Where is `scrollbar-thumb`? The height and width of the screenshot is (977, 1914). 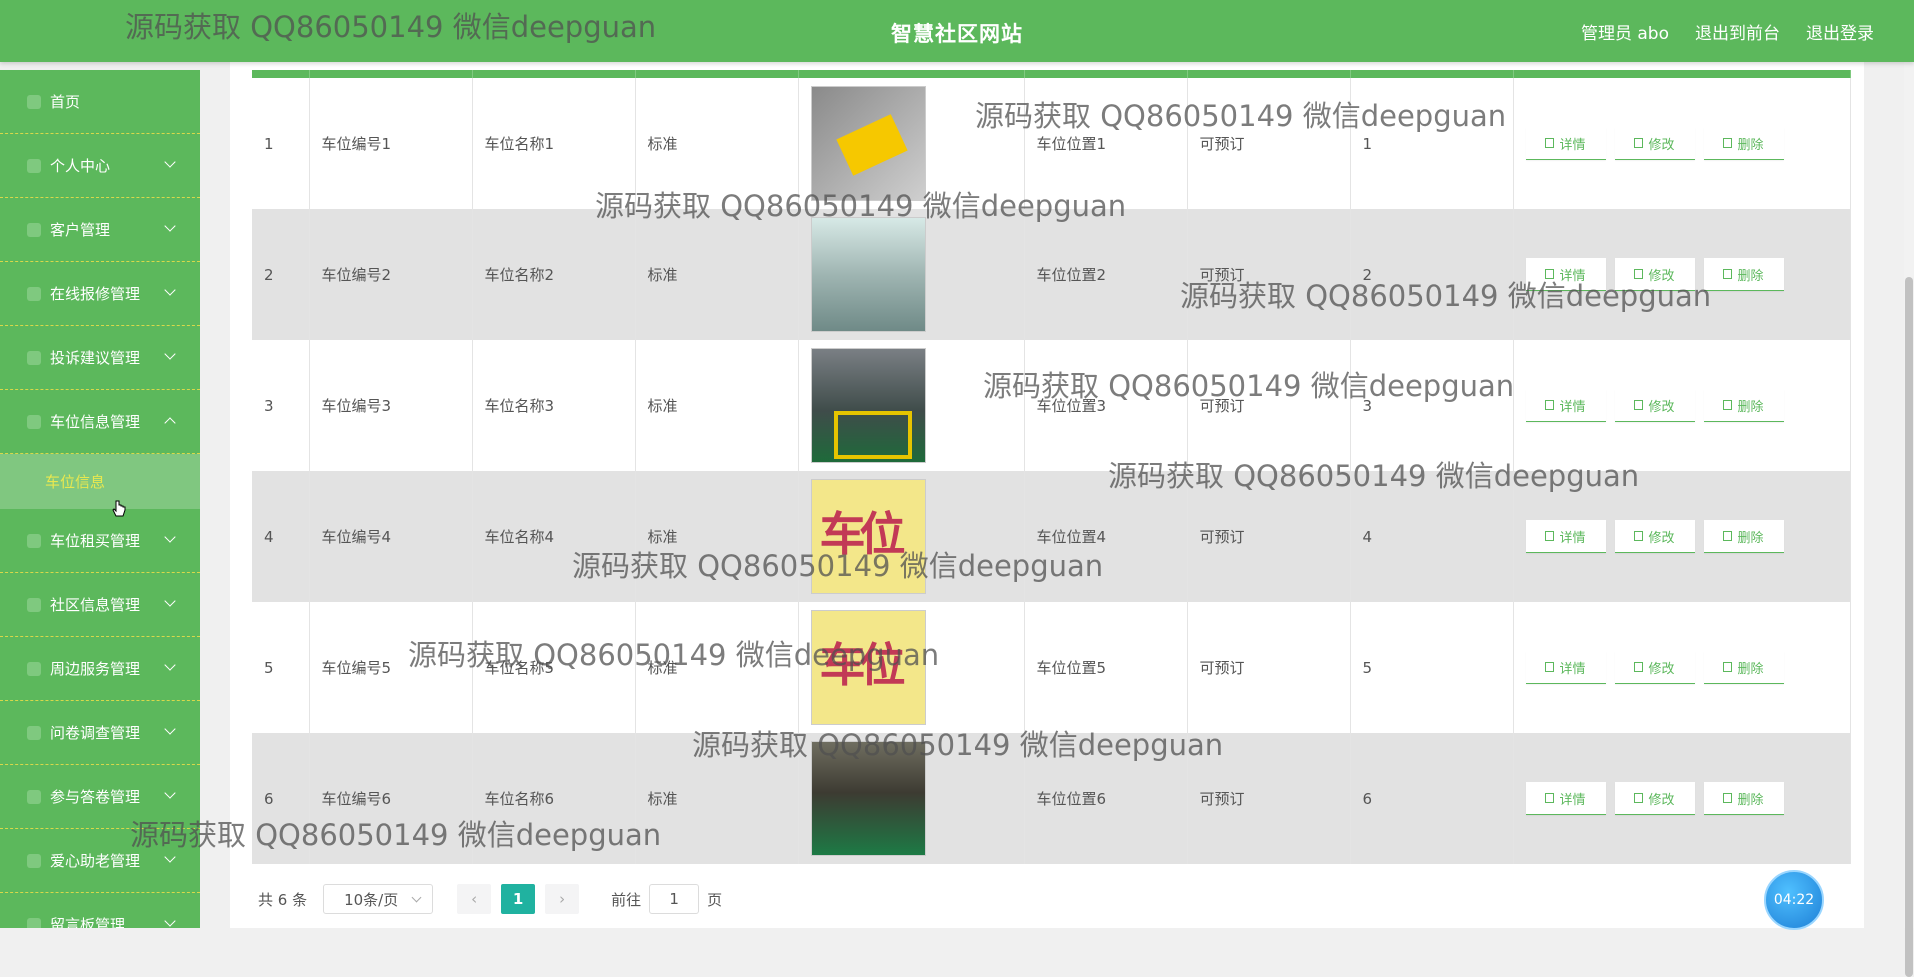
scrollbar-thumb is located at coordinates (1909, 627).